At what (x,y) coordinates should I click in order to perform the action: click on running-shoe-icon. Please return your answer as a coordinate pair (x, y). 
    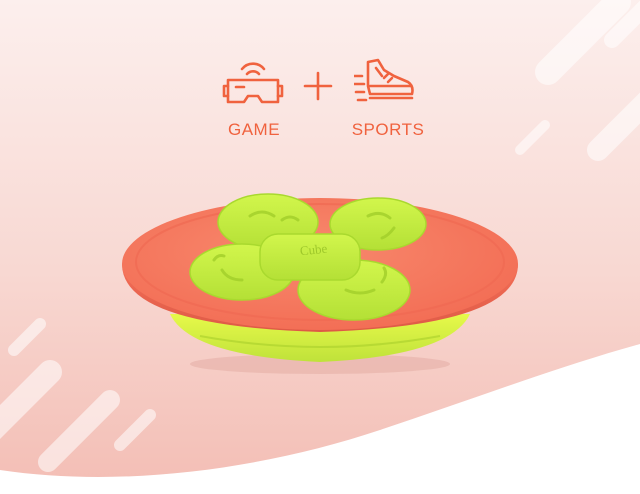
    Looking at the image, I should click on (384, 82).